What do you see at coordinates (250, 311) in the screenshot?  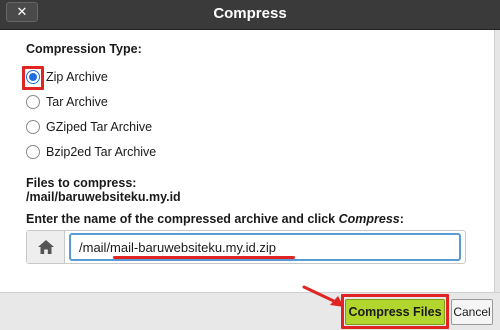 I see `dialog-footer: Compress Files Cancel` at bounding box center [250, 311].